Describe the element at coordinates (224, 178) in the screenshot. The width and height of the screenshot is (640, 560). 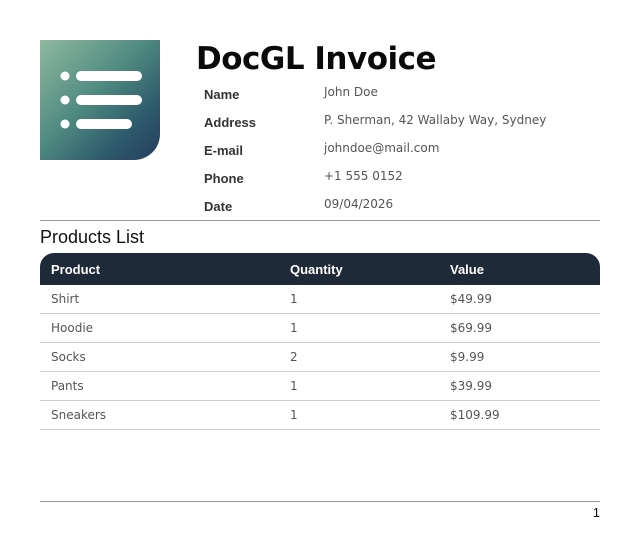
I see `info-label: Phone` at that location.